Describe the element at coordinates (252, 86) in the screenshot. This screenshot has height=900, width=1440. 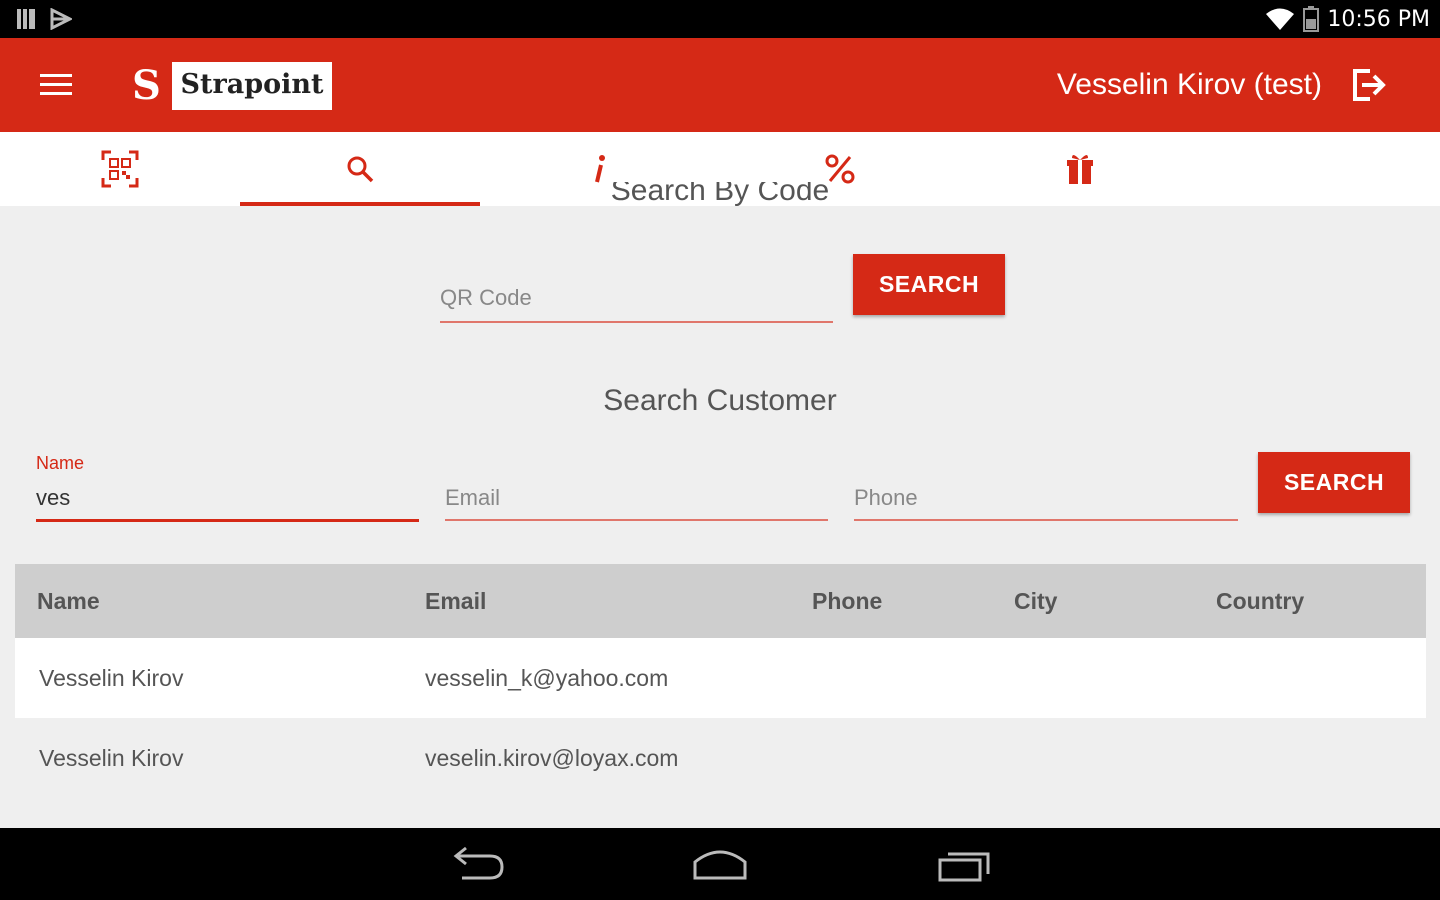
I see `brand-logo: Strapoint` at that location.